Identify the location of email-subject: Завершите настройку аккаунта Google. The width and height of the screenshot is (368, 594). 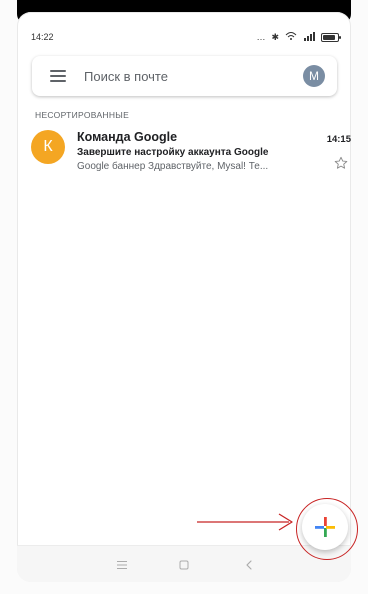
(173, 152).